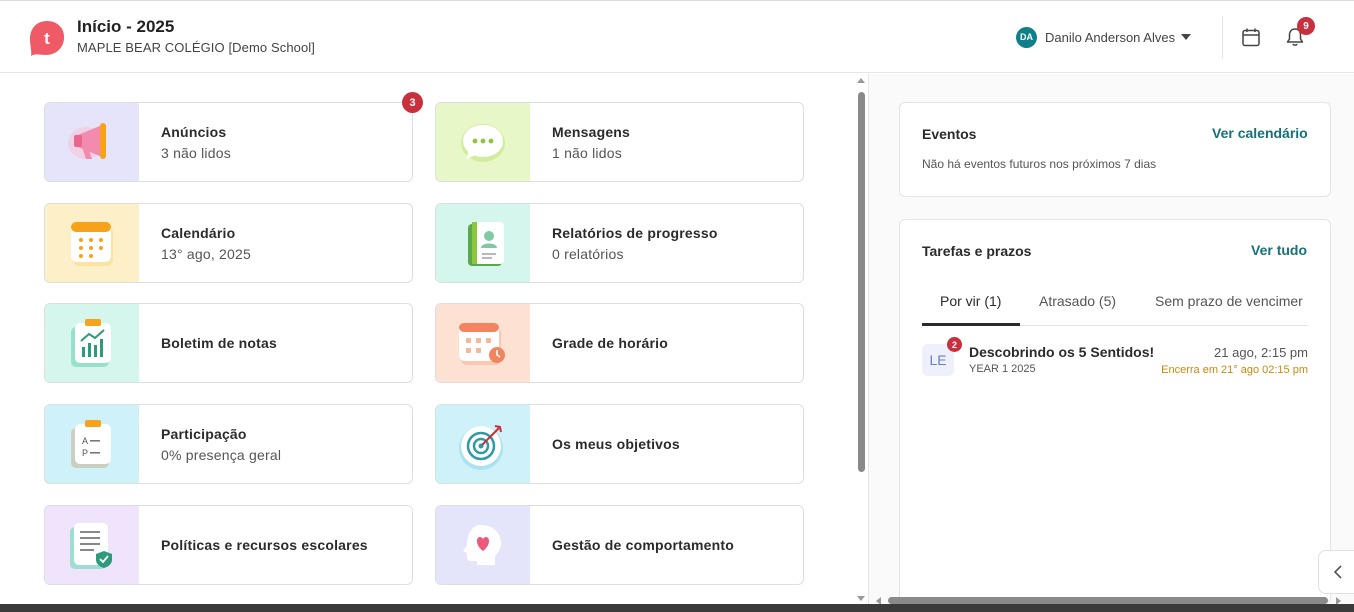  What do you see at coordinates (87, 141) in the screenshot?
I see `megaphone-icon` at bounding box center [87, 141].